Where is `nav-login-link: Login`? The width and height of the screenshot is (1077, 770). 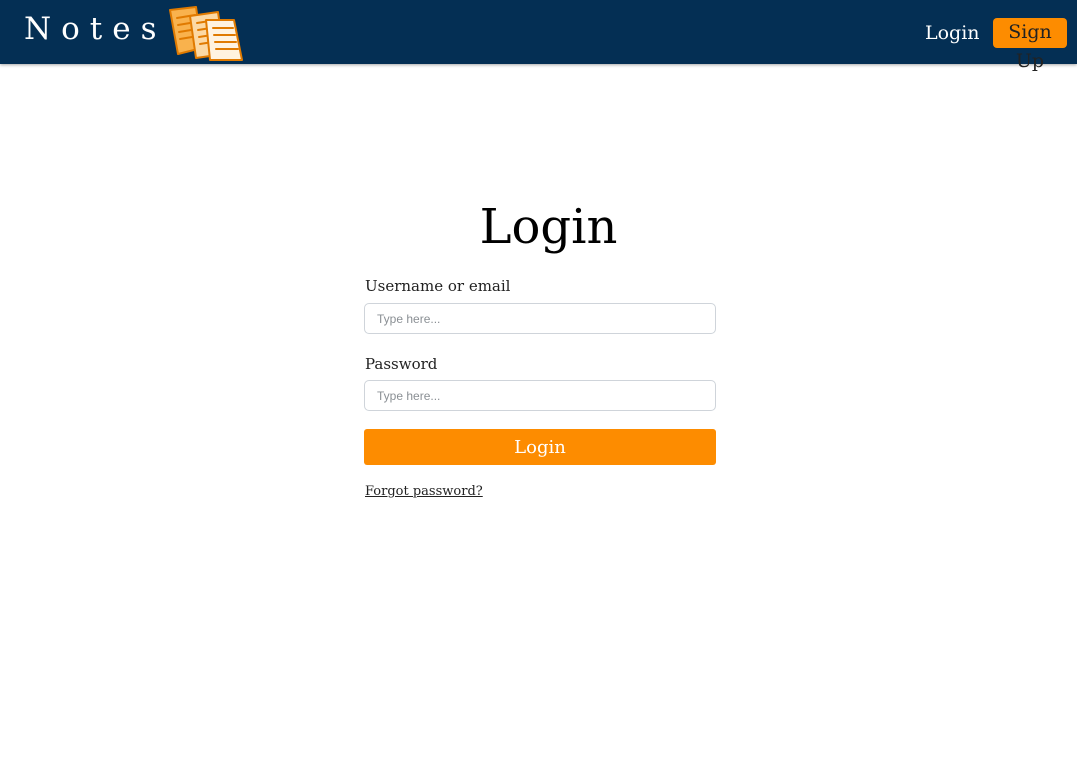
nav-login-link: Login is located at coordinates (952, 33).